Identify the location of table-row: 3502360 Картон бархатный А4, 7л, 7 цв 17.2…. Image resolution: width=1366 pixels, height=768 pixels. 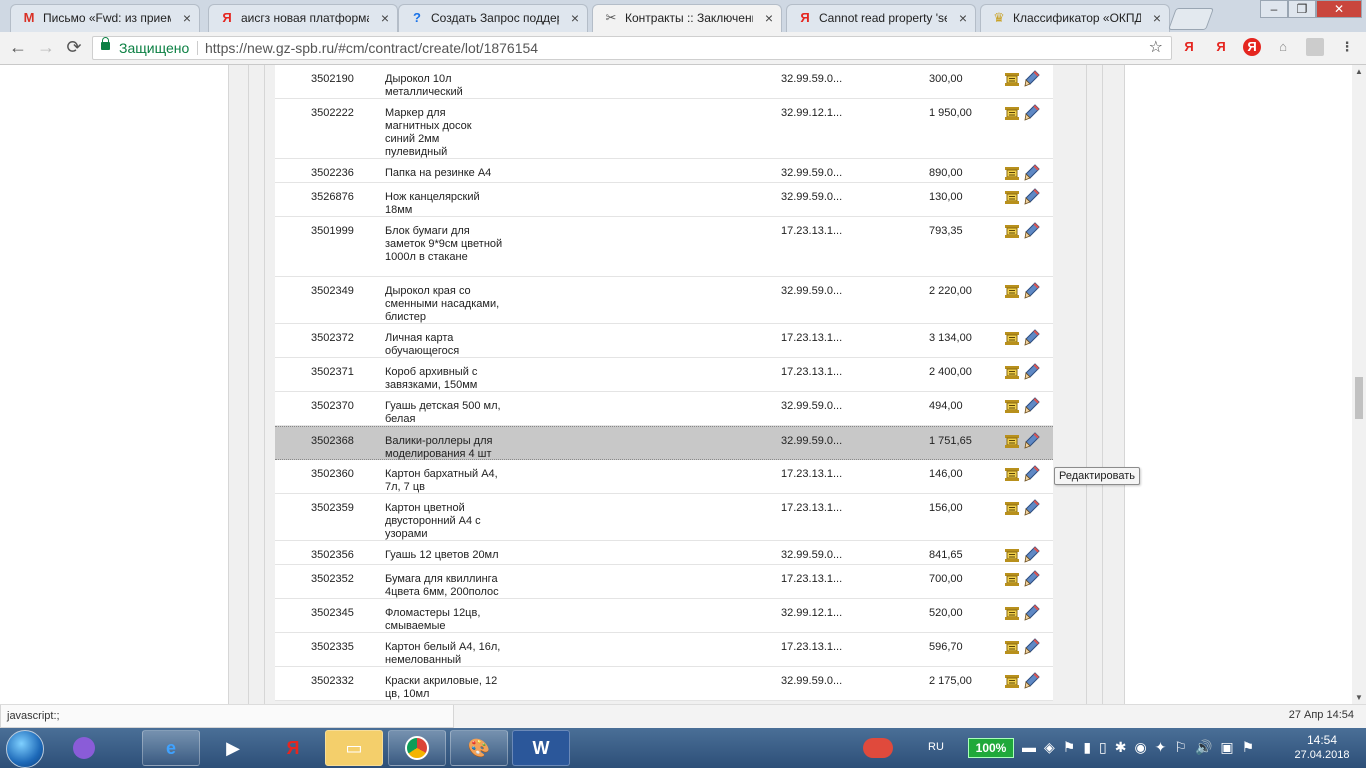
(664, 477).